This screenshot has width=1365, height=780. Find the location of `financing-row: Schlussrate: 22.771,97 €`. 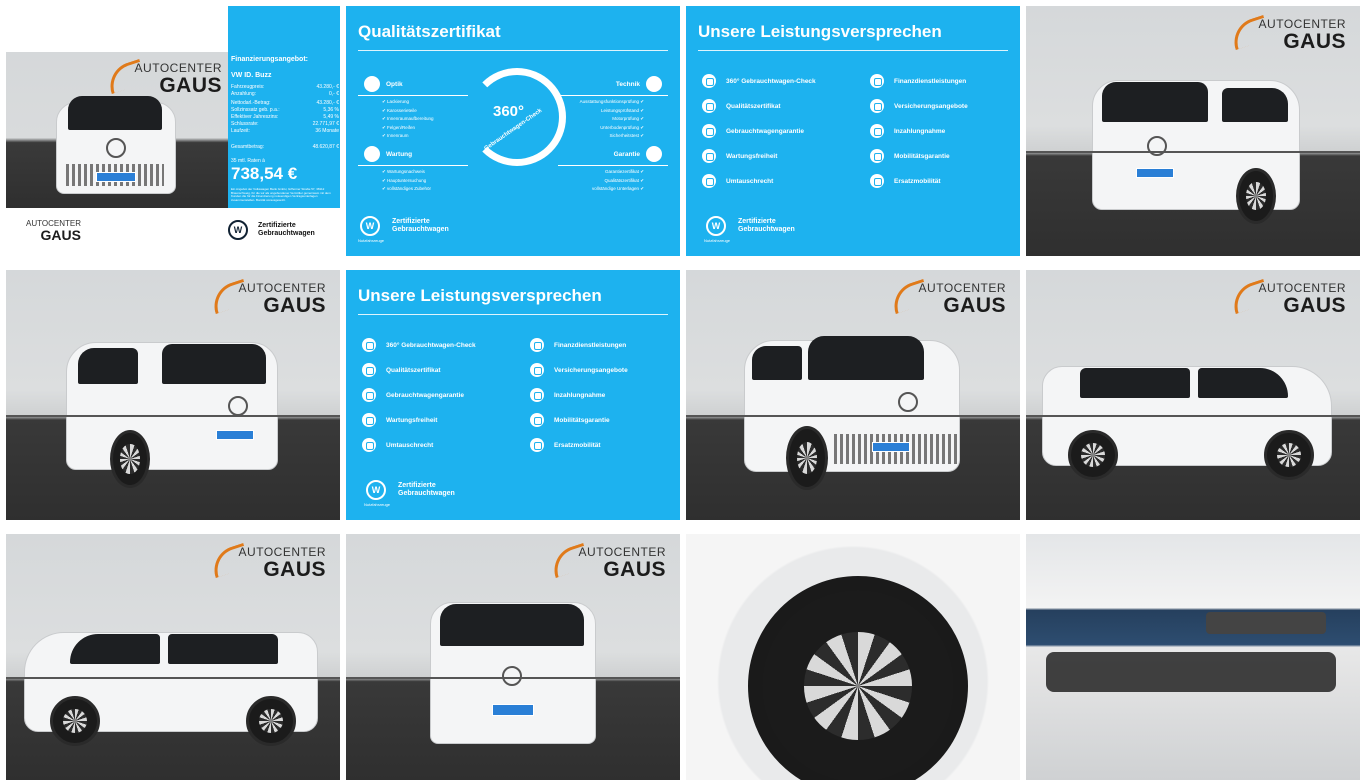

financing-row: Schlussrate: 22.771,97 € is located at coordinates (285, 124).